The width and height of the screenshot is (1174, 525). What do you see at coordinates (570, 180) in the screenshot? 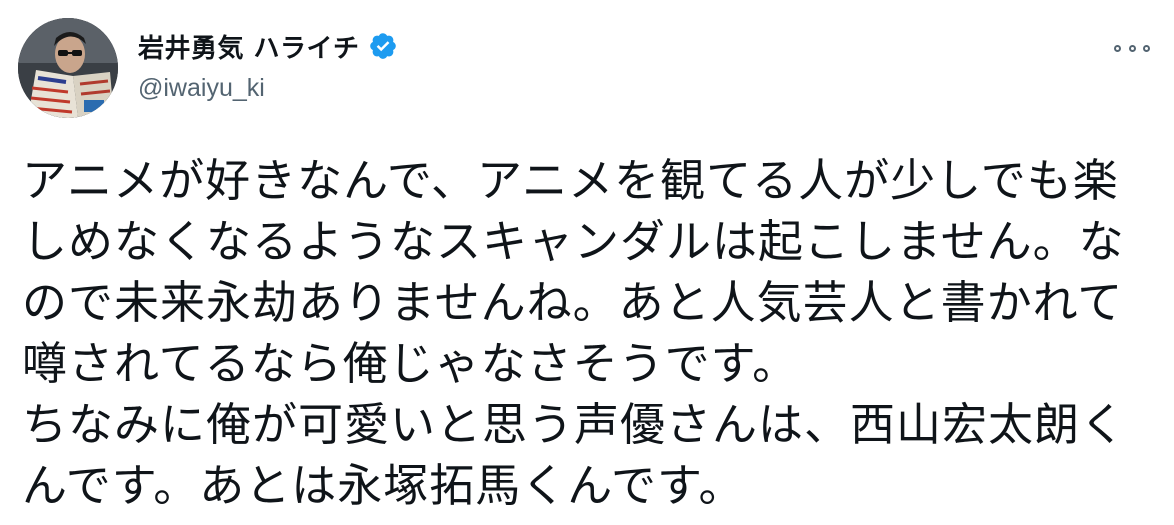
I see `tweet-text-line: アニメが好きなんで、アニメを観てる人が少しでも楽` at bounding box center [570, 180].